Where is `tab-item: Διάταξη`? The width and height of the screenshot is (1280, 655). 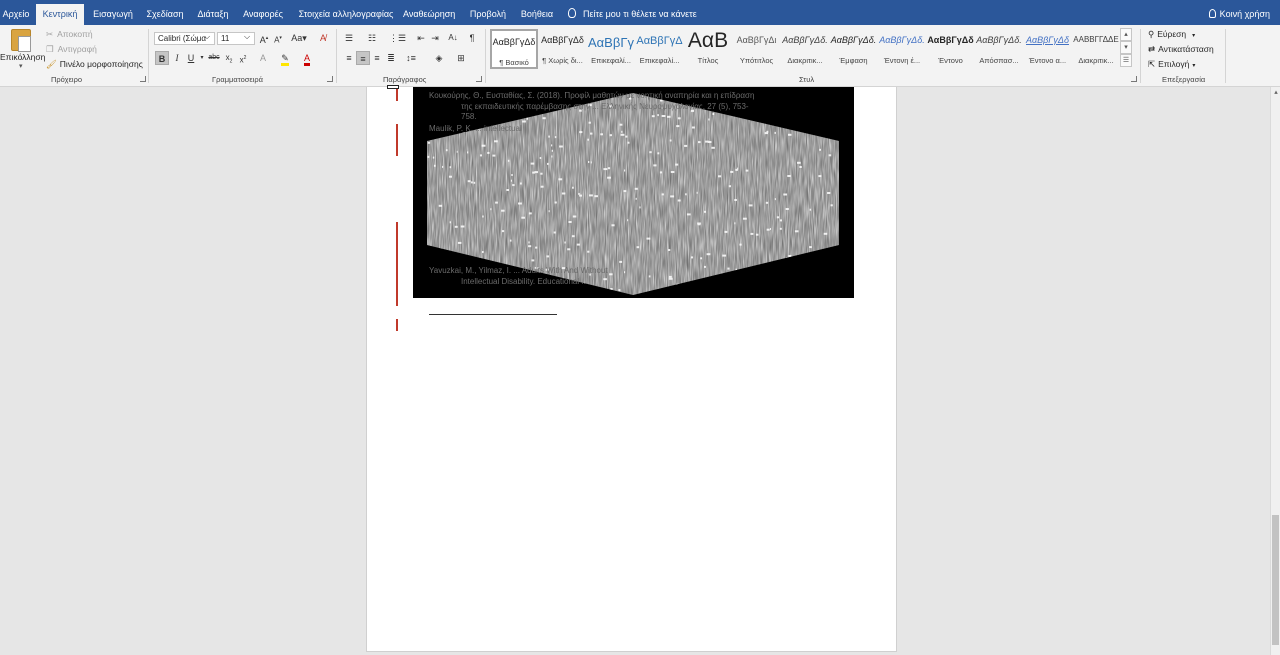
tab-item: Διάταξη is located at coordinates (213, 14).